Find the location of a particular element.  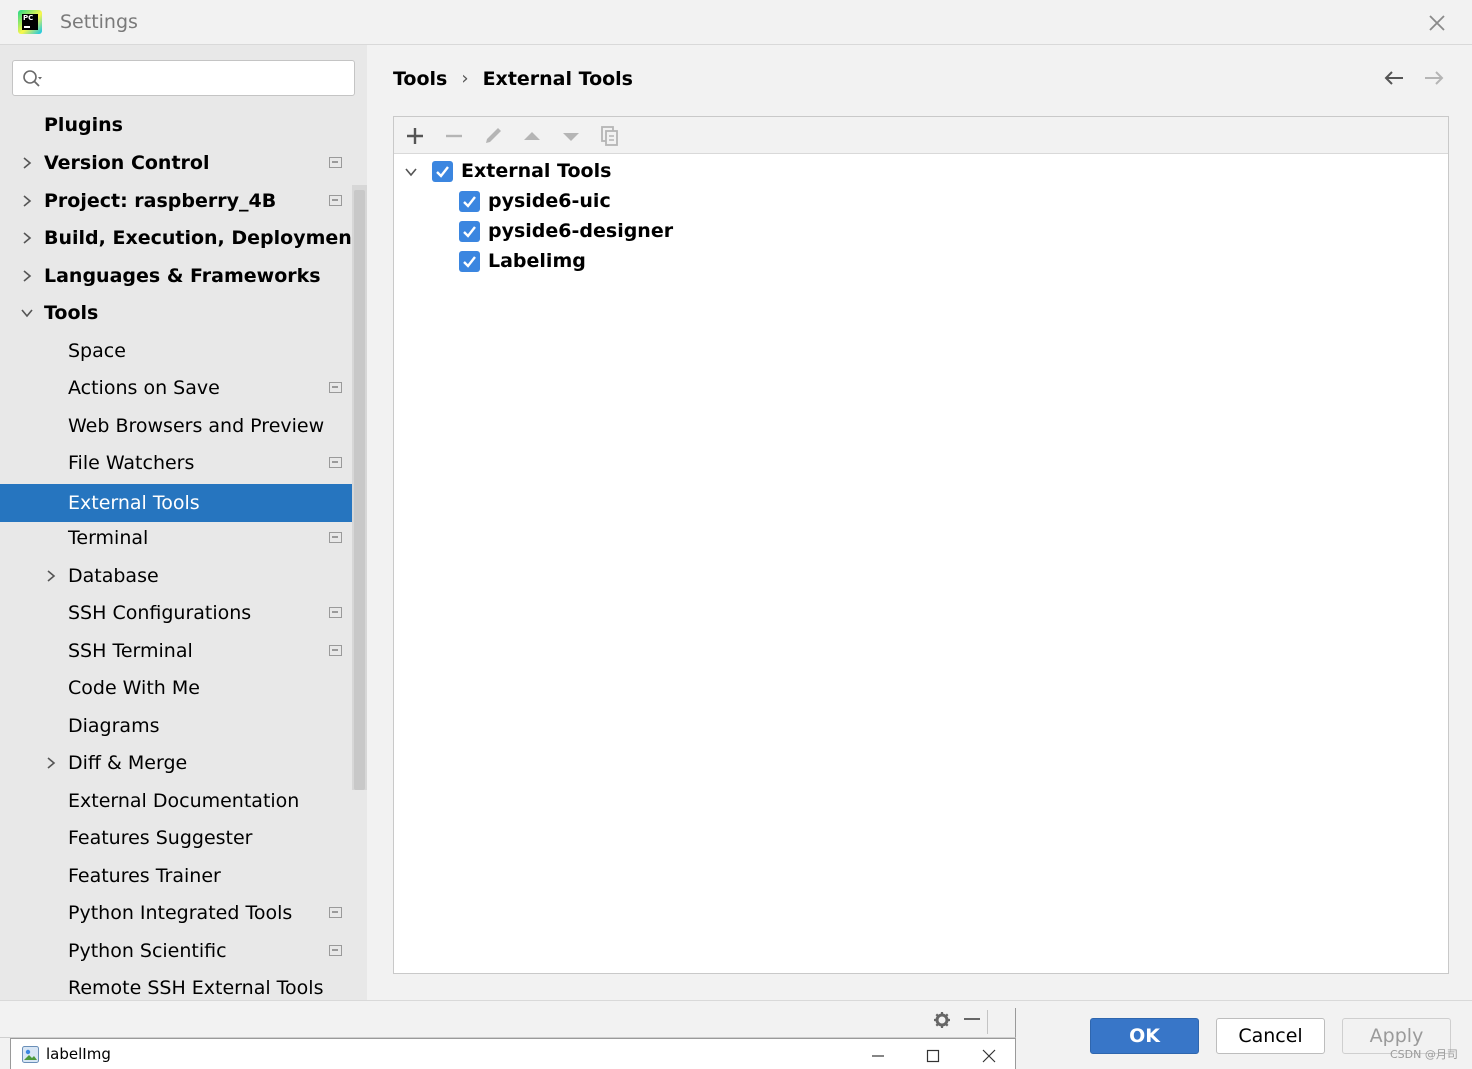

arrow-left-icon is located at coordinates (1393, 78).